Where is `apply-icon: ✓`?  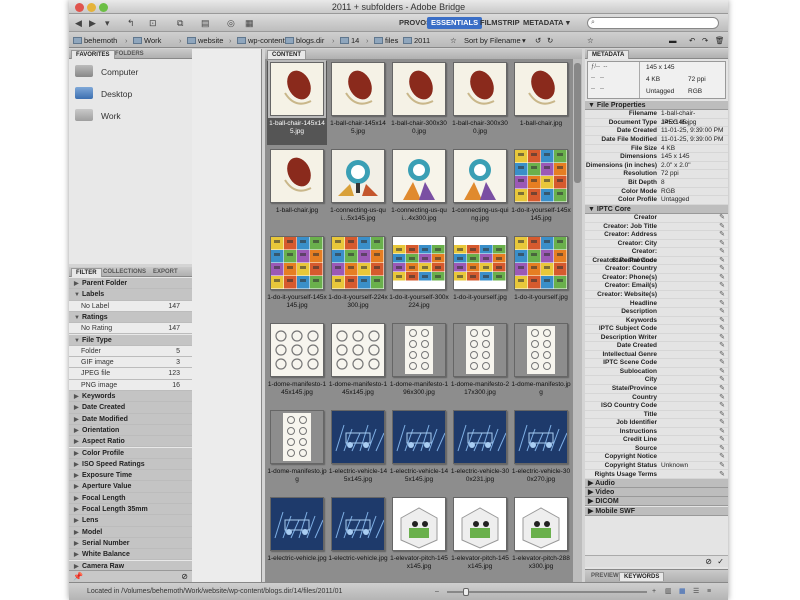
apply-icon: ✓ is located at coordinates (720, 561).